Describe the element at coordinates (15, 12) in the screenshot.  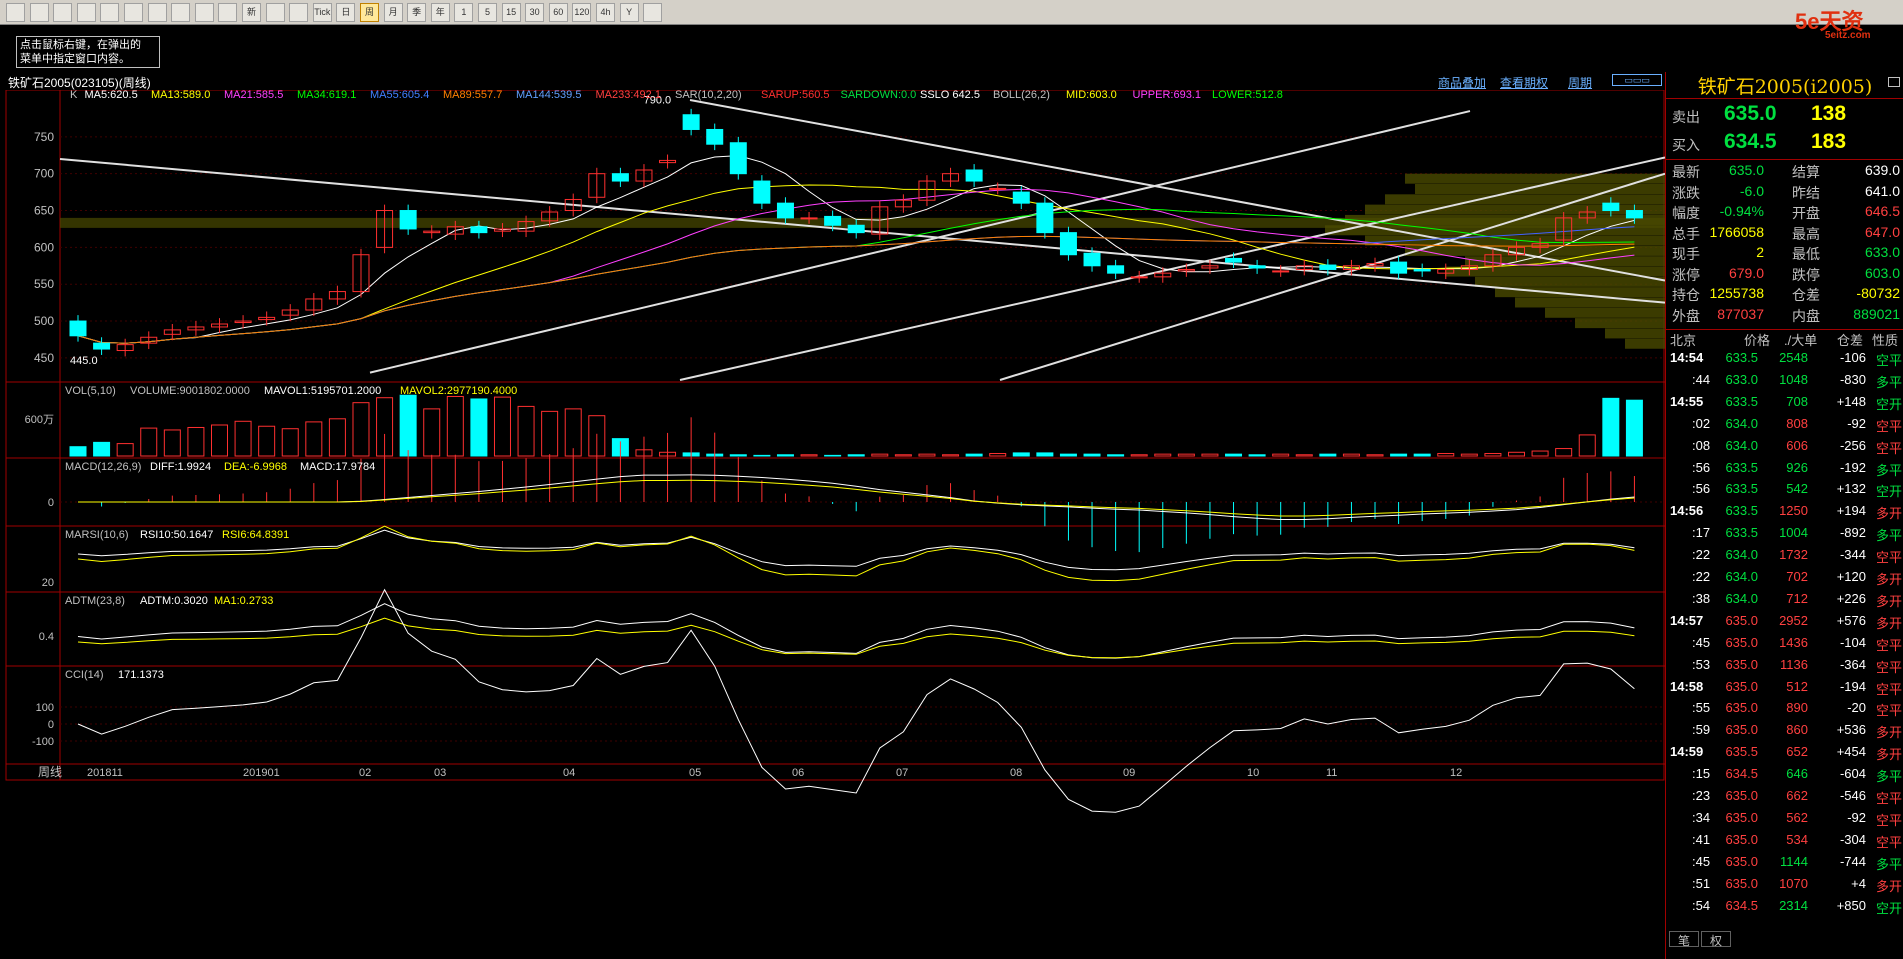
I see `home-icon` at that location.